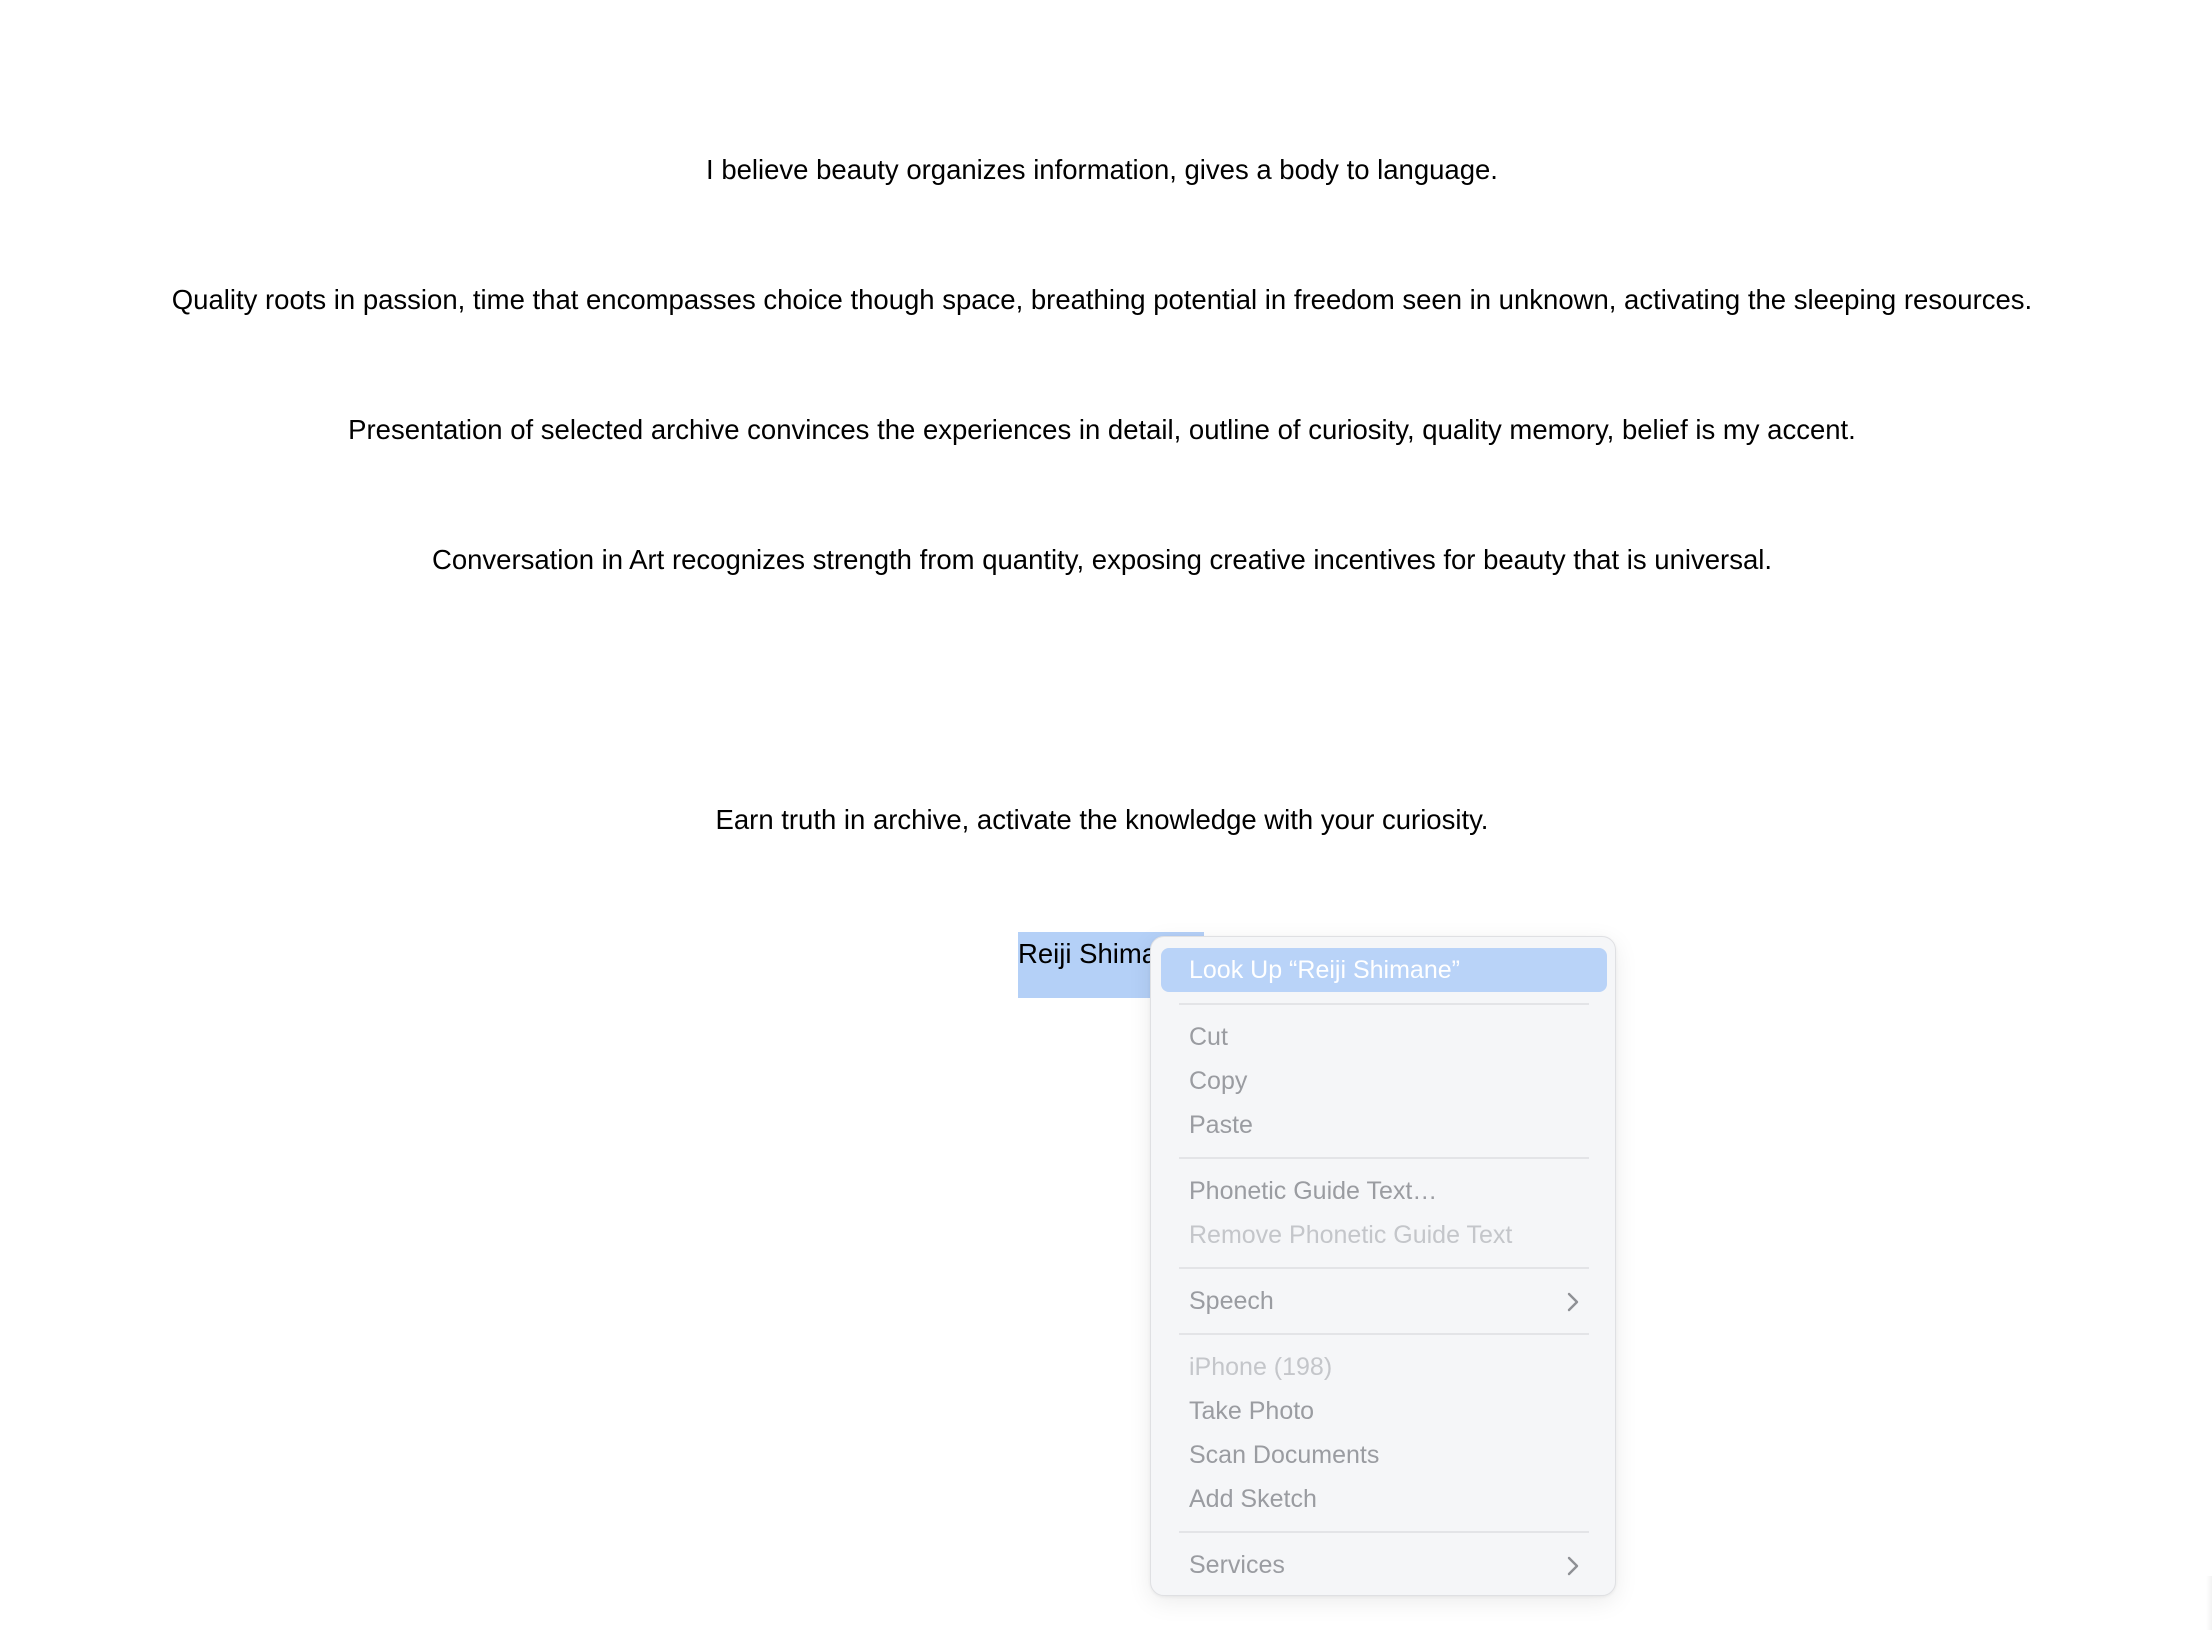  I want to click on menu-item-add-sketch: Add Sketch, so click(1384, 1499).